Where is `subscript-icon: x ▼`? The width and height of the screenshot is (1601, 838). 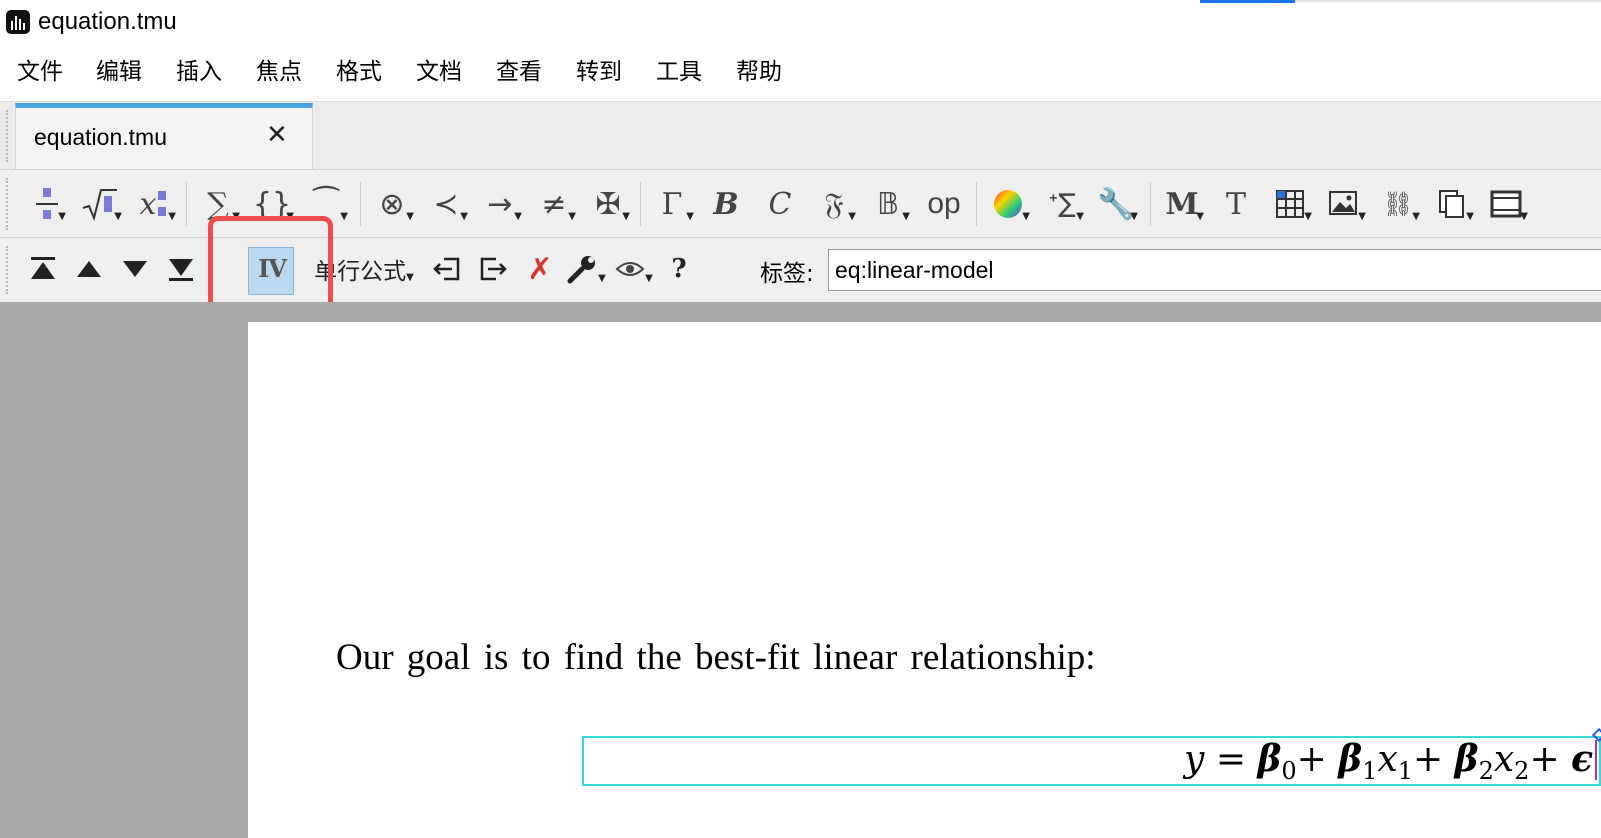 subscript-icon: x ▼ is located at coordinates (155, 204).